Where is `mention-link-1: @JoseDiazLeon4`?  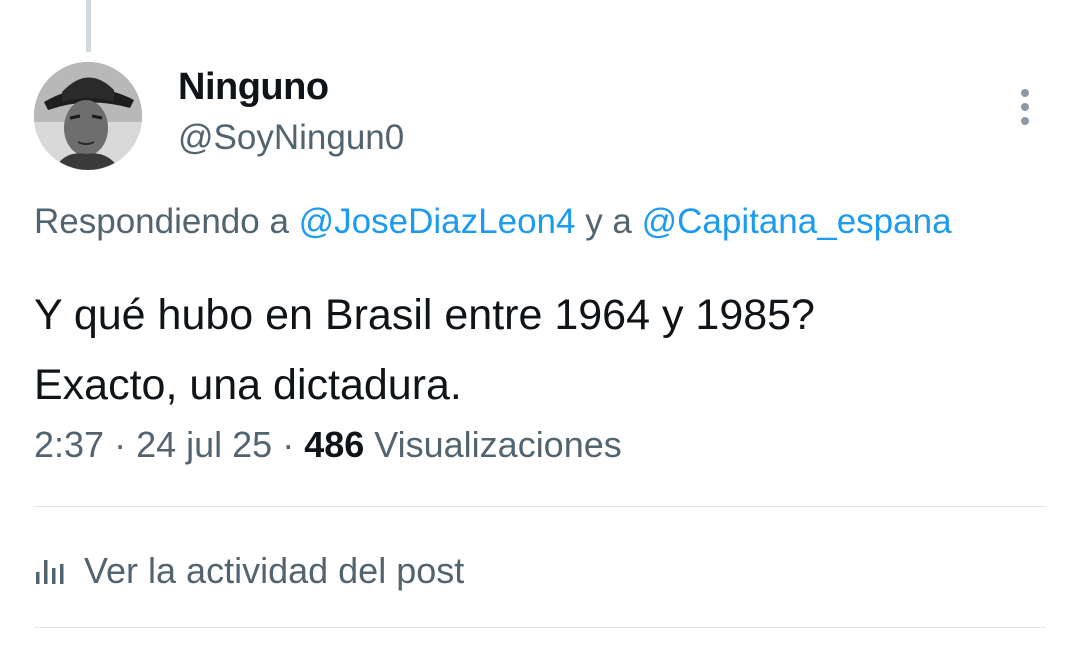
mention-link-1: @JoseDiazLeon4 is located at coordinates (437, 221).